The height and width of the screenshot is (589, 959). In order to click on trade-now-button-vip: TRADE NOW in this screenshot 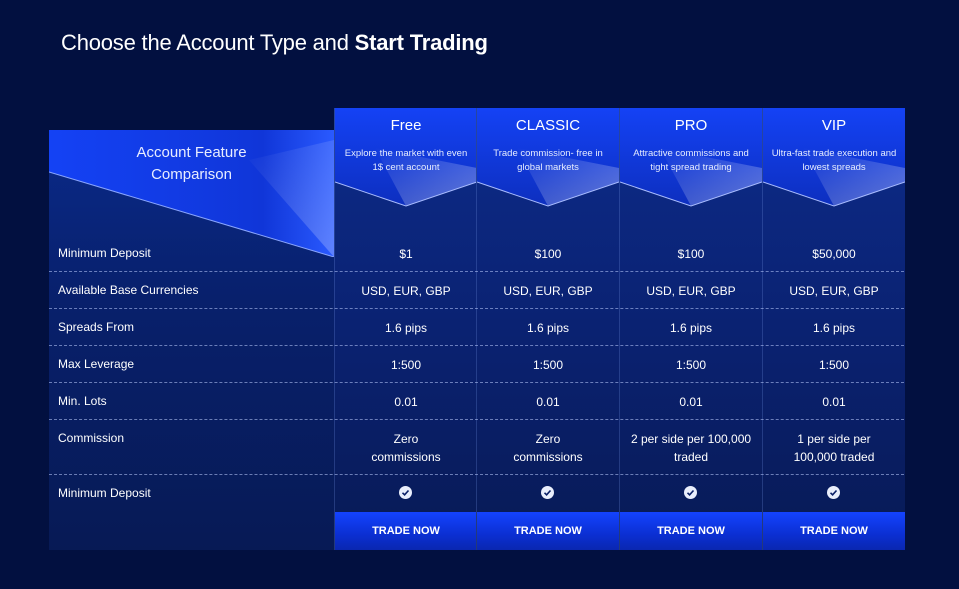, I will do `click(834, 531)`.